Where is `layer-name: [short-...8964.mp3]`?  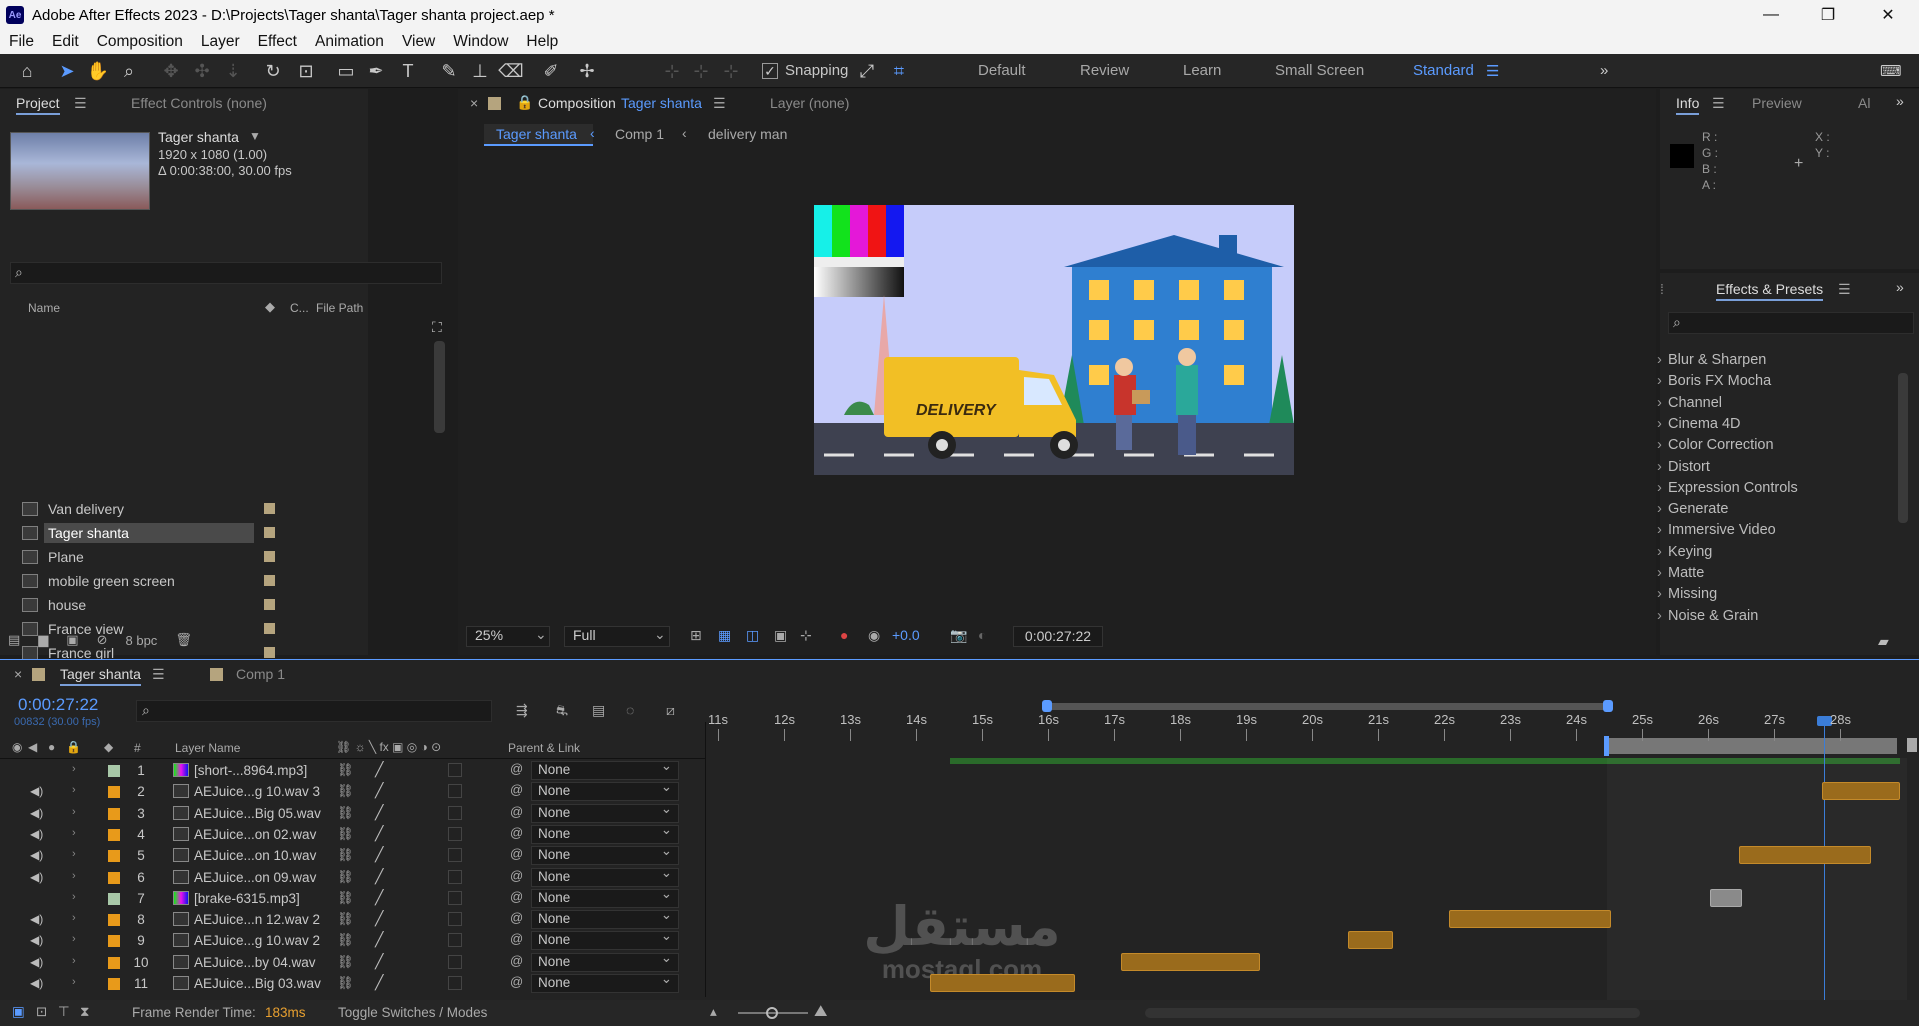 layer-name: [short-...8964.mp3] is located at coordinates (250, 770).